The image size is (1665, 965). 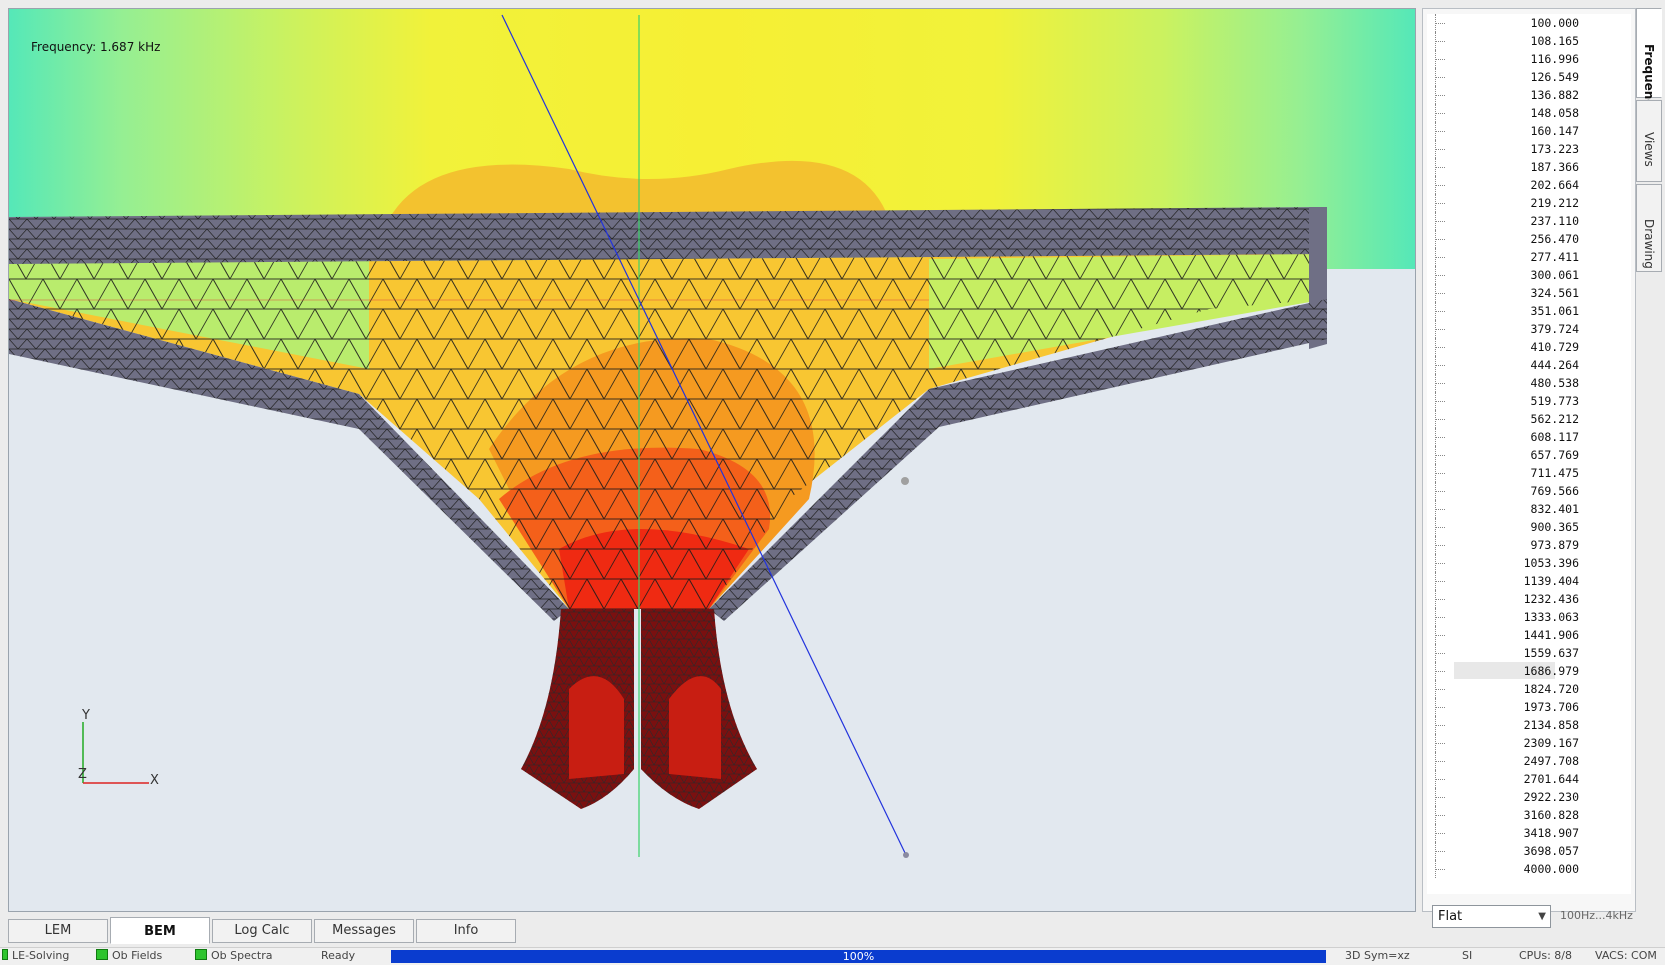 What do you see at coordinates (1649, 228) in the screenshot?
I see `tab-drawing: Drawing` at bounding box center [1649, 228].